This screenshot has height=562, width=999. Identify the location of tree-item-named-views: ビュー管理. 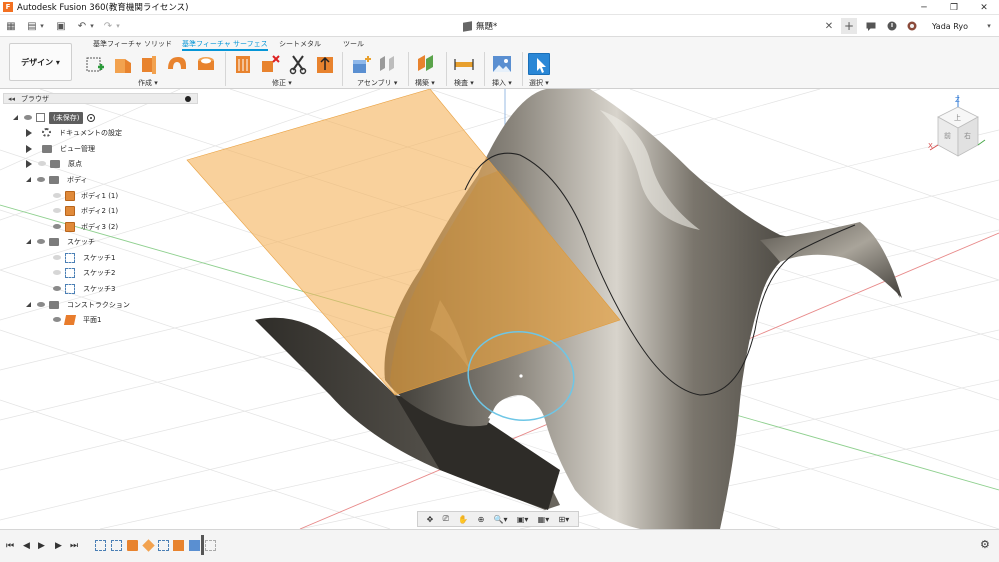
(60, 148).